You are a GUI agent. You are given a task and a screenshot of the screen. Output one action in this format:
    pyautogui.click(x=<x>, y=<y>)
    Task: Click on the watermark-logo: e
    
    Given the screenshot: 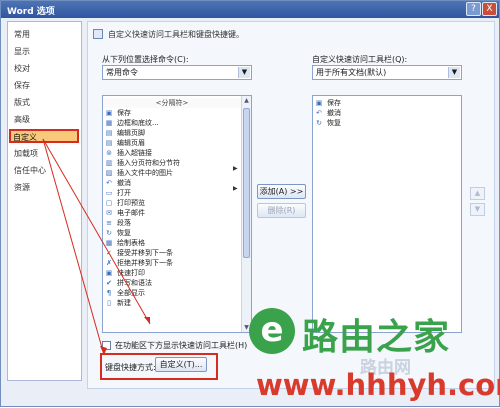 What is the action you would take?
    pyautogui.click(x=272, y=331)
    